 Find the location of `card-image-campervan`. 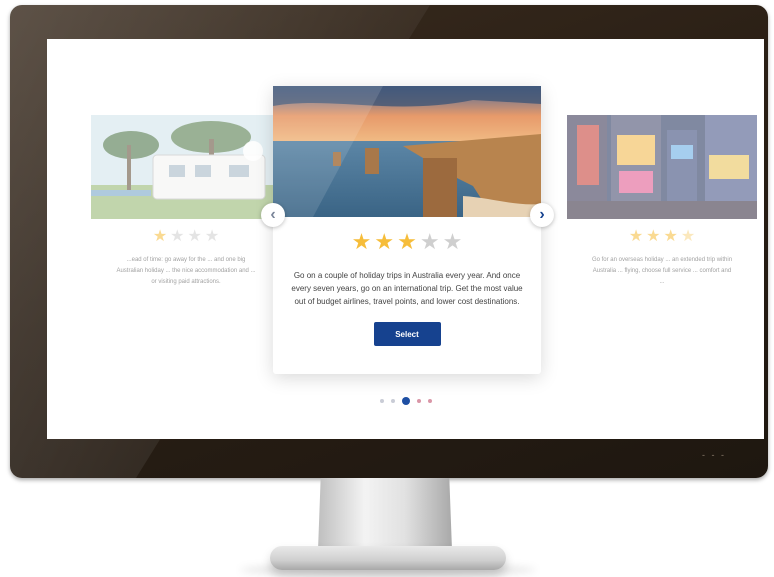

card-image-campervan is located at coordinates (186, 167).